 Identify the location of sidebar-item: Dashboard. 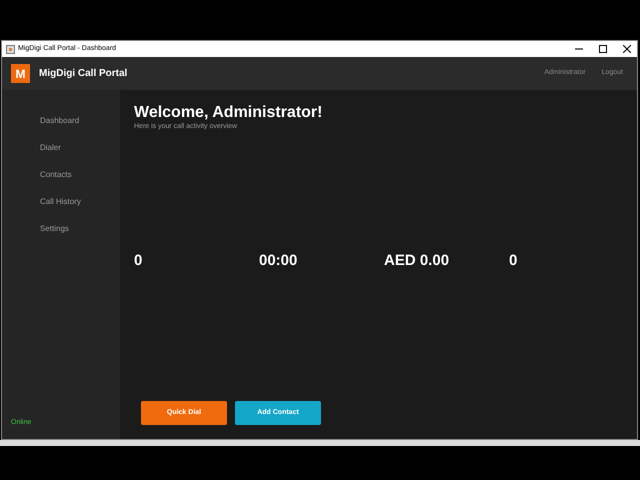
(61, 120).